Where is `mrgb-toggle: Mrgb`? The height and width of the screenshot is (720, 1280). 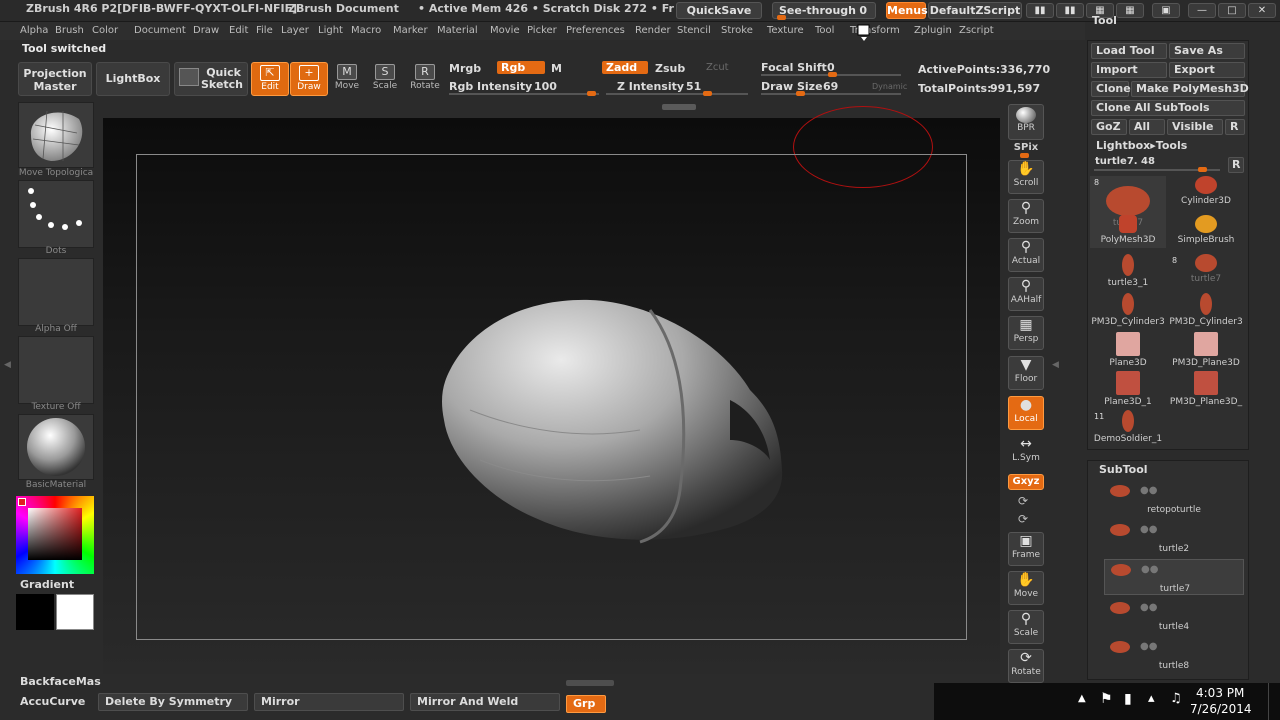
mrgb-toggle: Mrgb is located at coordinates (465, 68).